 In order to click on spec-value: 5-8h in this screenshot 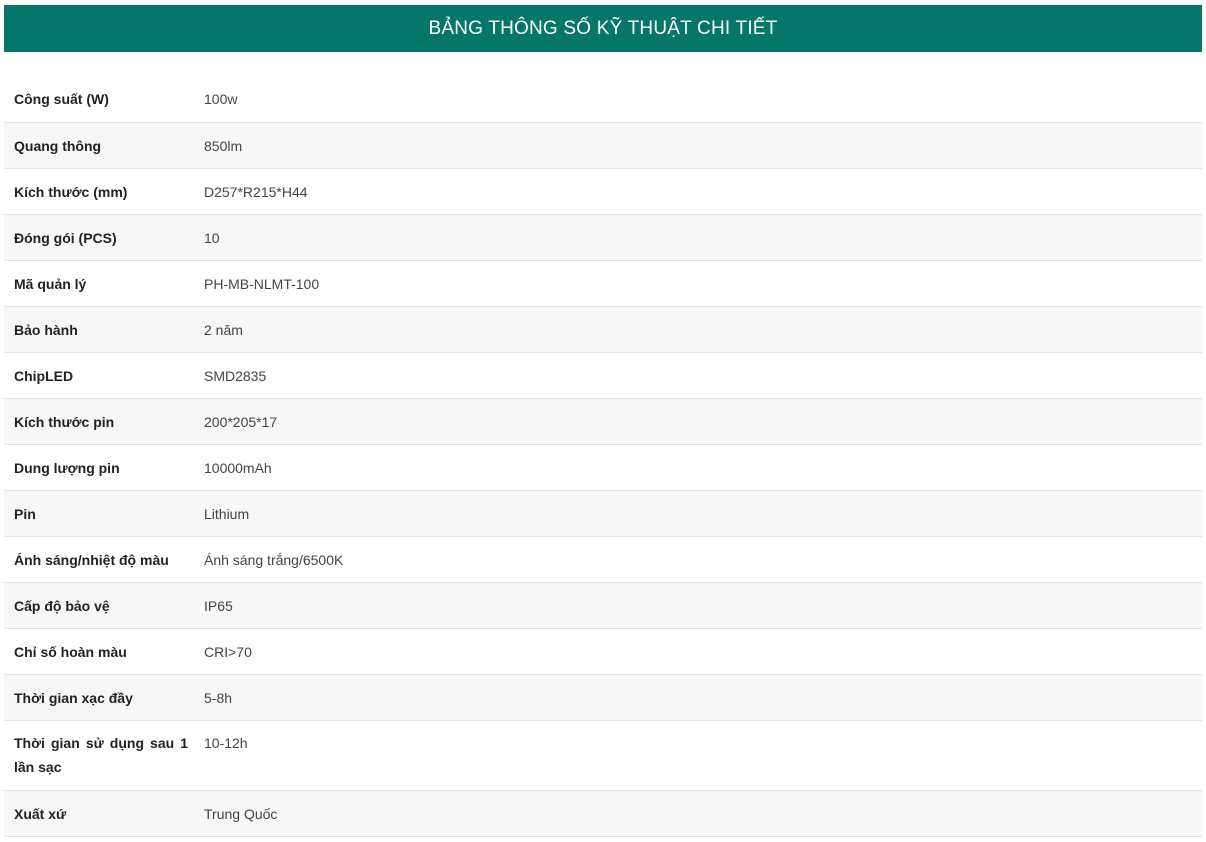, I will do `click(698, 697)`.